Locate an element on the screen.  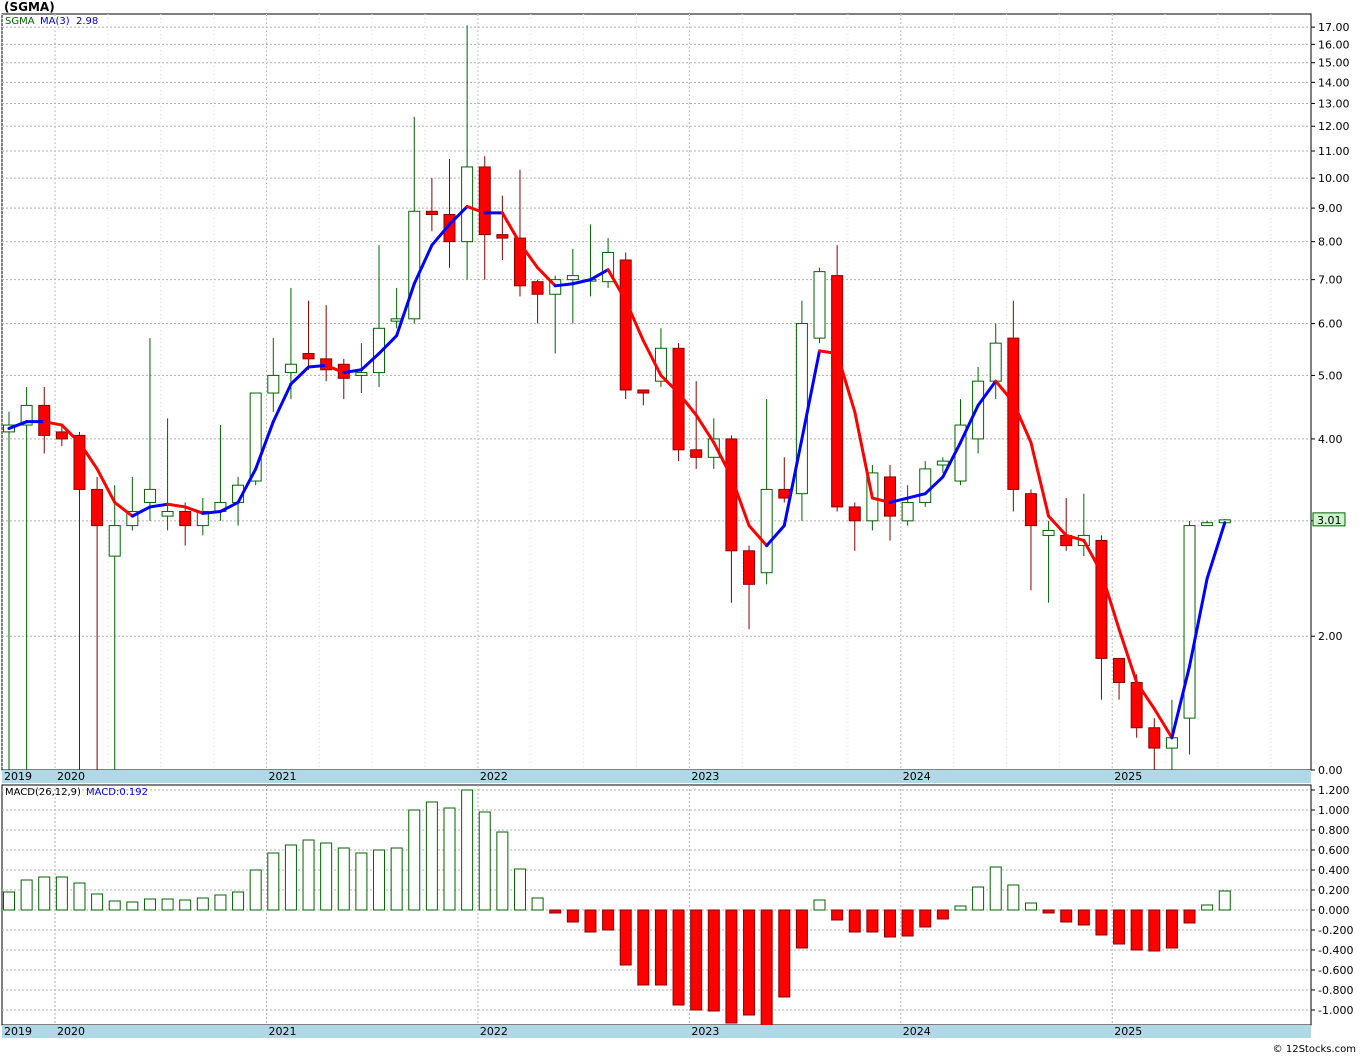
macd-tick-label: -0.400 is located at coordinates (1335, 950).